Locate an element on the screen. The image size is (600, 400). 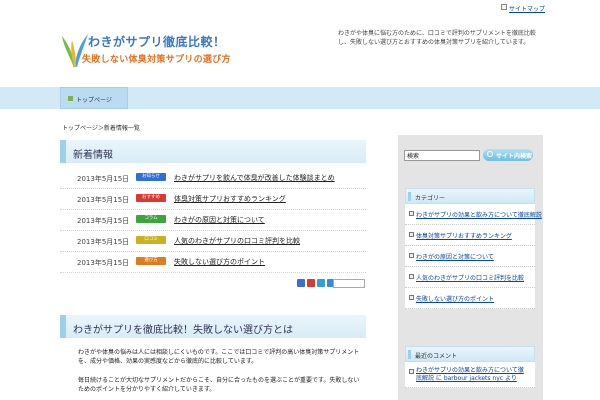
top-bar: サイトマップ is located at coordinates (300, 7).